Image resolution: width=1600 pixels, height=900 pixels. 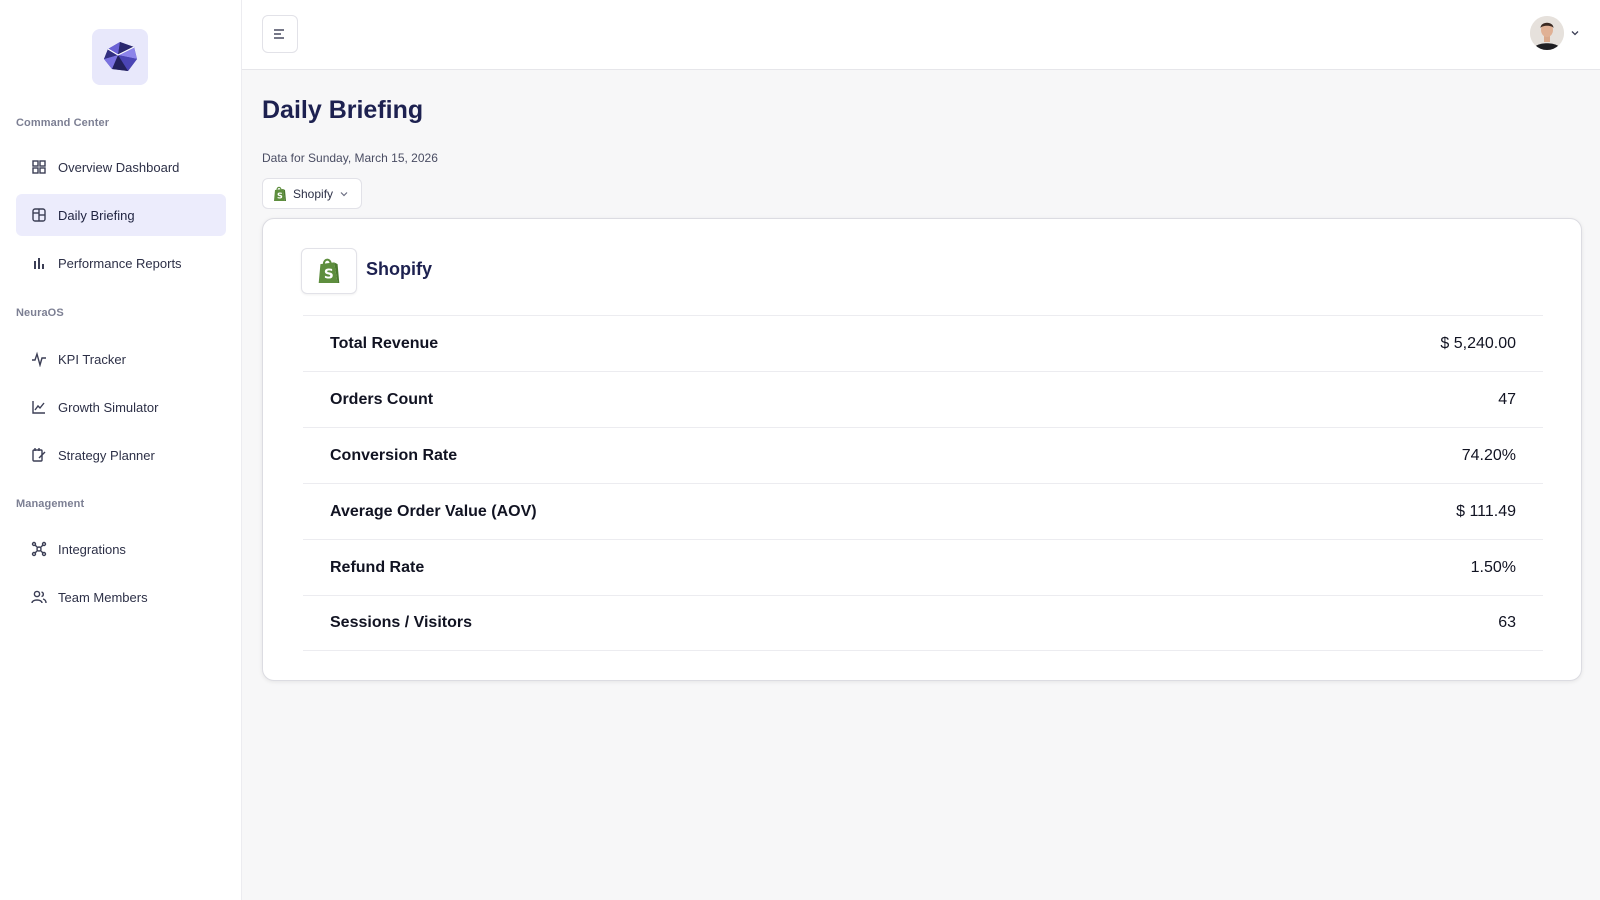 I want to click on app-logo, so click(x=120, y=57).